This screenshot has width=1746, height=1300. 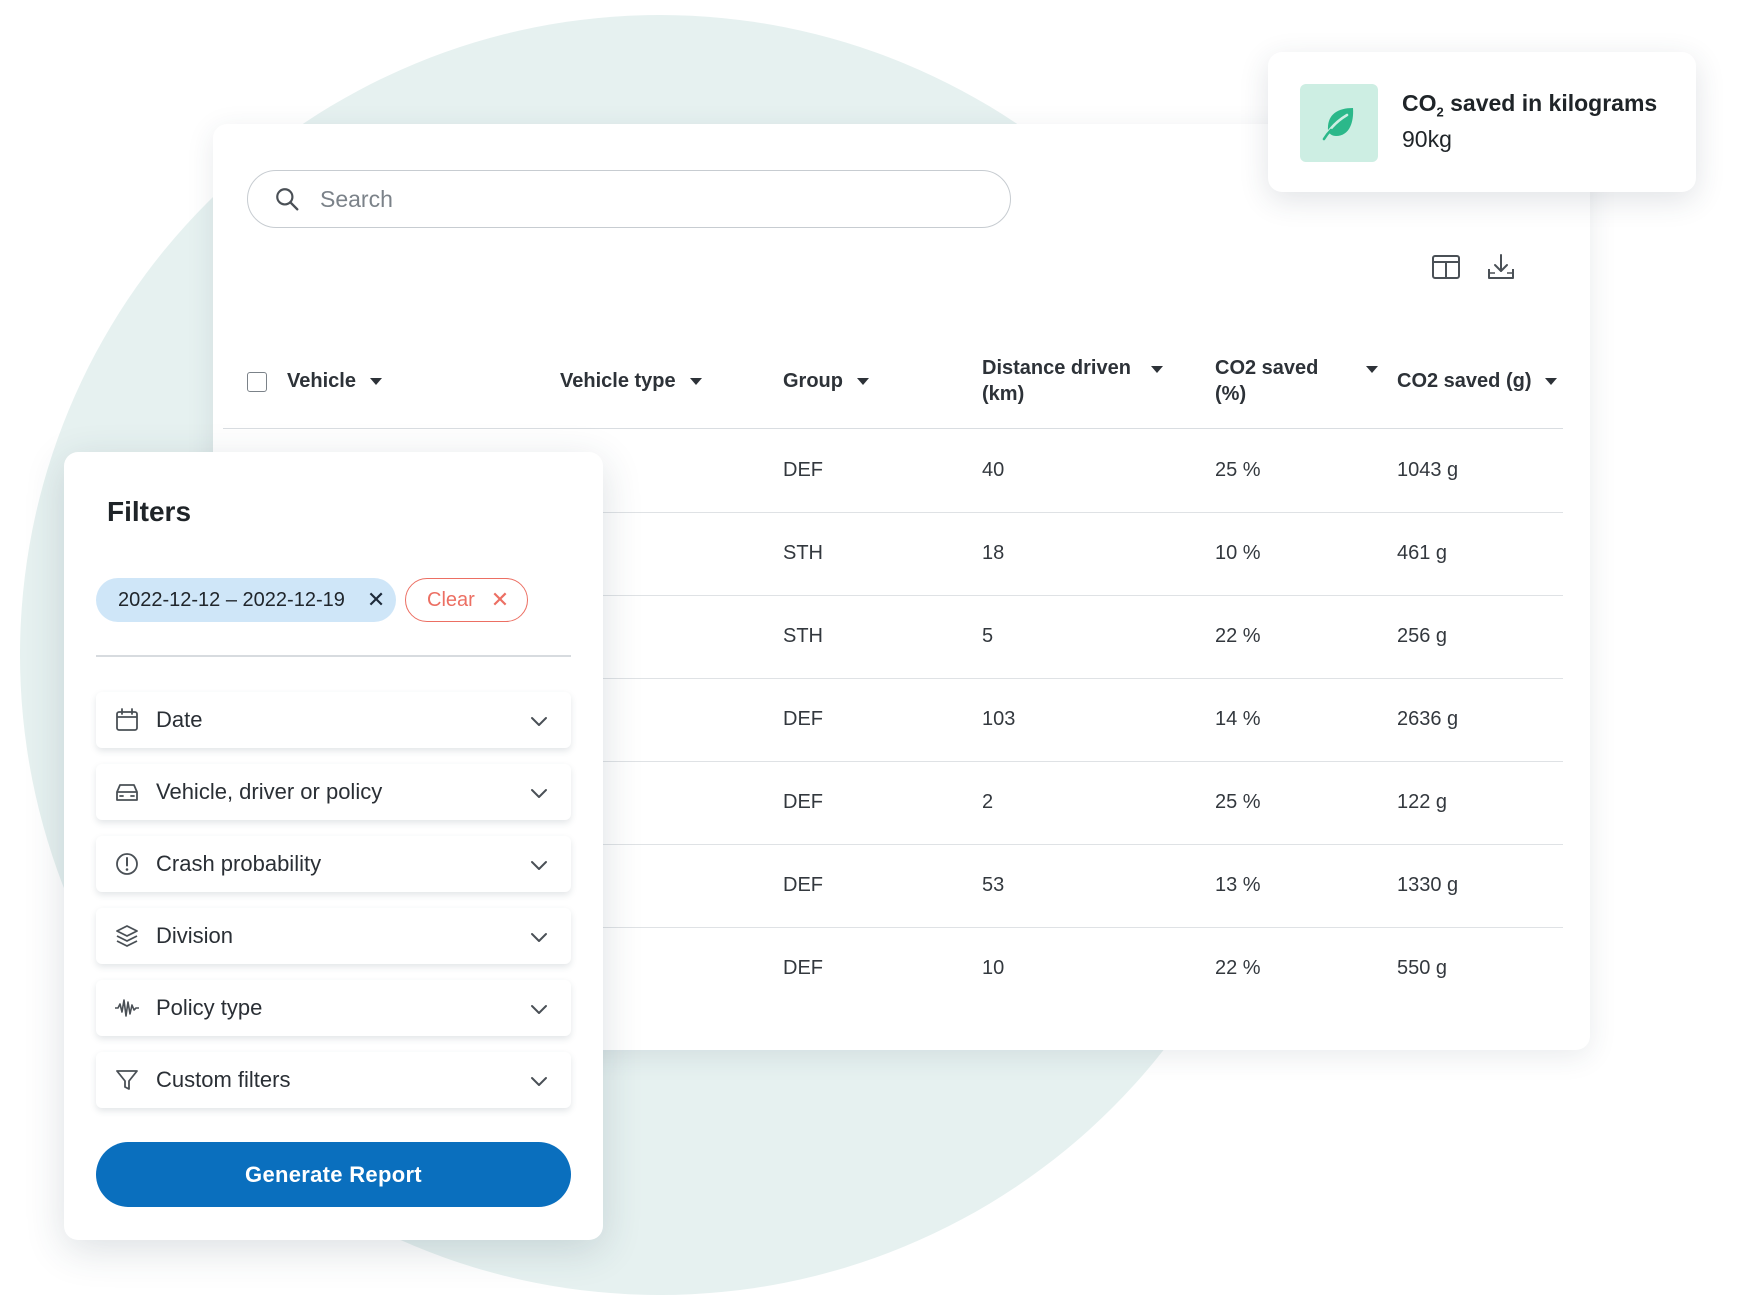 I want to click on select-all-checkbox, so click(x=257, y=382).